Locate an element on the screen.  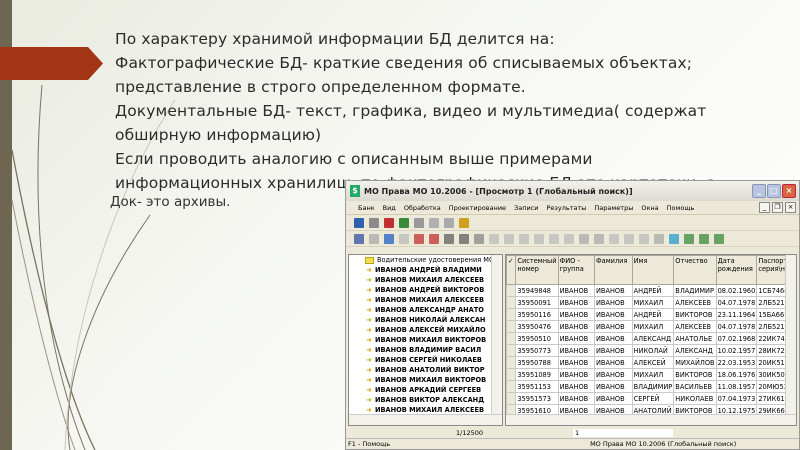
tree-item: ➜ ИВАНОВ АЛЕКСЕЙ МИХАЙЛО is located at coordinates (425, 330).